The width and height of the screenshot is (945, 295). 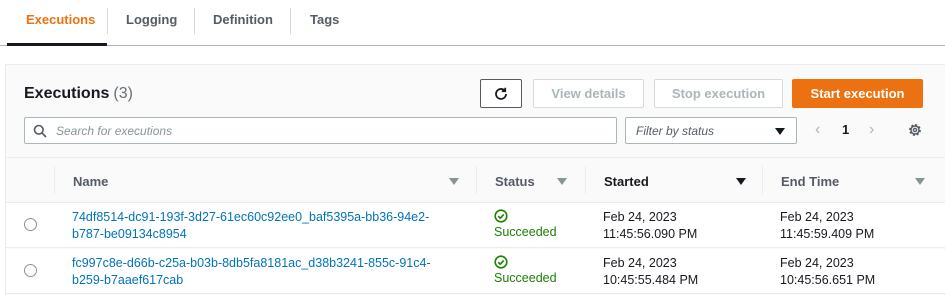 I want to click on panel-title-text: Executions, so click(x=67, y=93).